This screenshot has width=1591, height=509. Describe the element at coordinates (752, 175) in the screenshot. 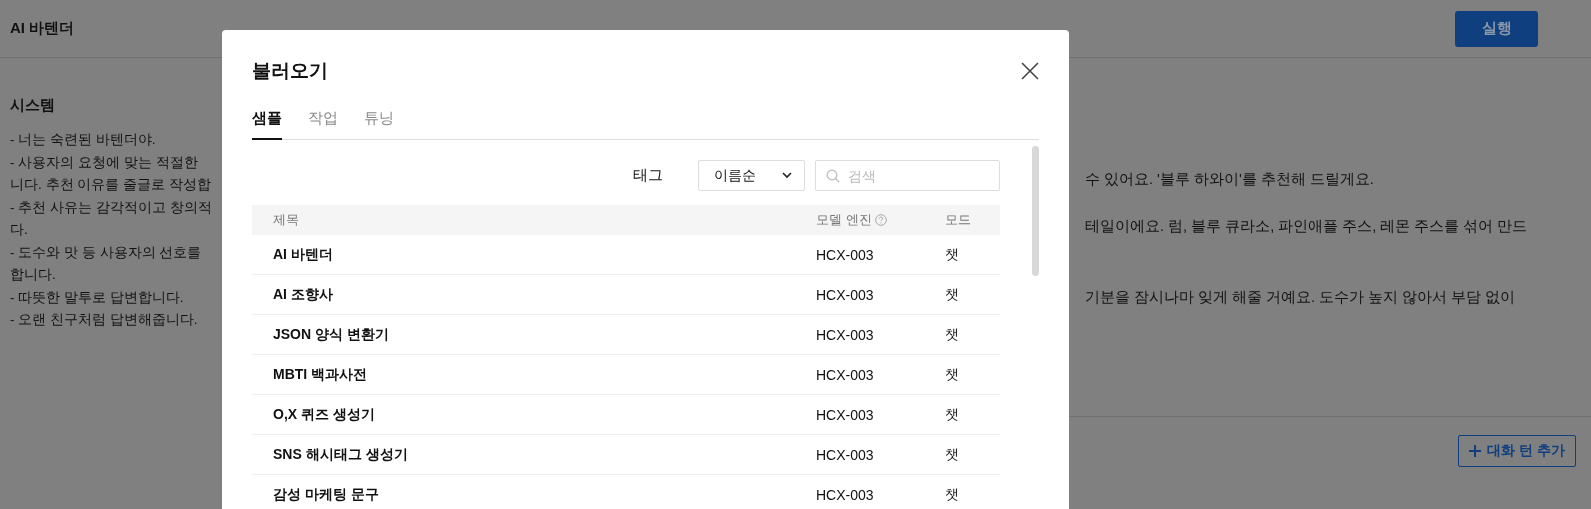

I see `sort-dropdown: 이름순` at that location.